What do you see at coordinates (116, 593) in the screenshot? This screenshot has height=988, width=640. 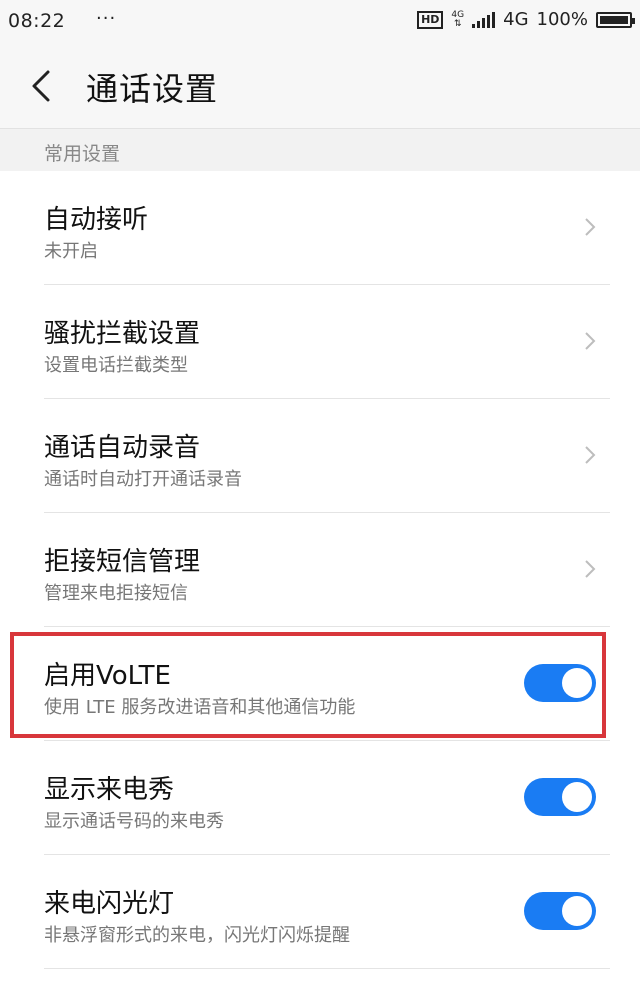 I see `setting-subtitle: 管理来电拒接短信` at bounding box center [116, 593].